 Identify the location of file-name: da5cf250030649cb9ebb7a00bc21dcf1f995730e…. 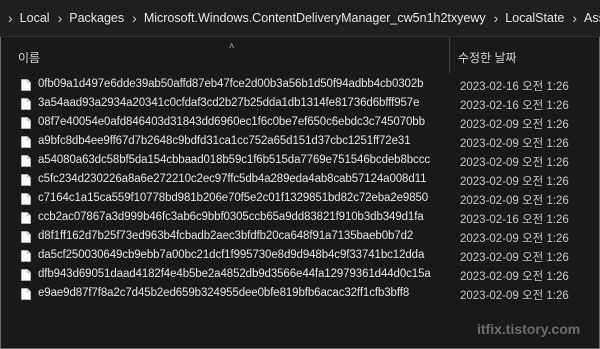
(231, 255).